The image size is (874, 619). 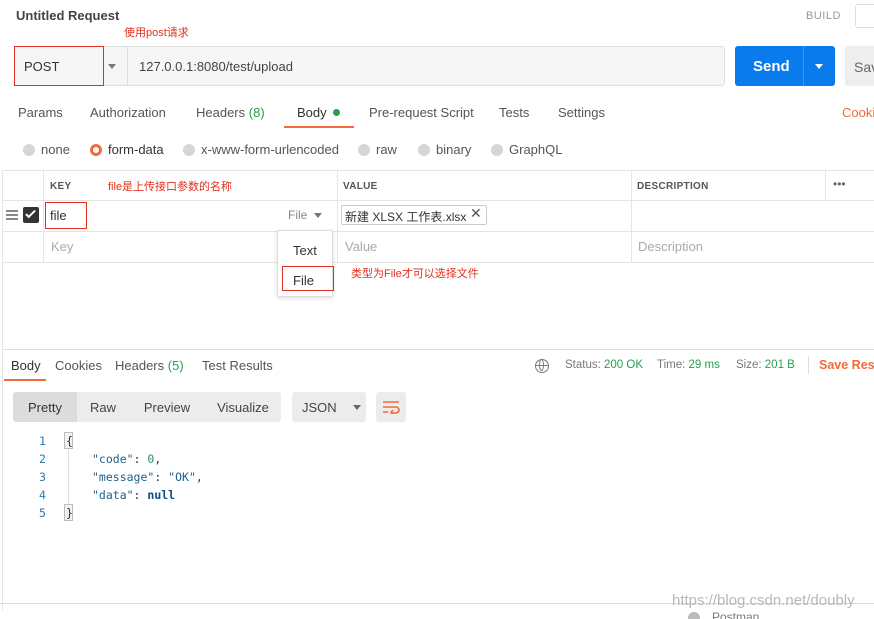 I want to click on file-option-highlight, so click(x=308, y=278).